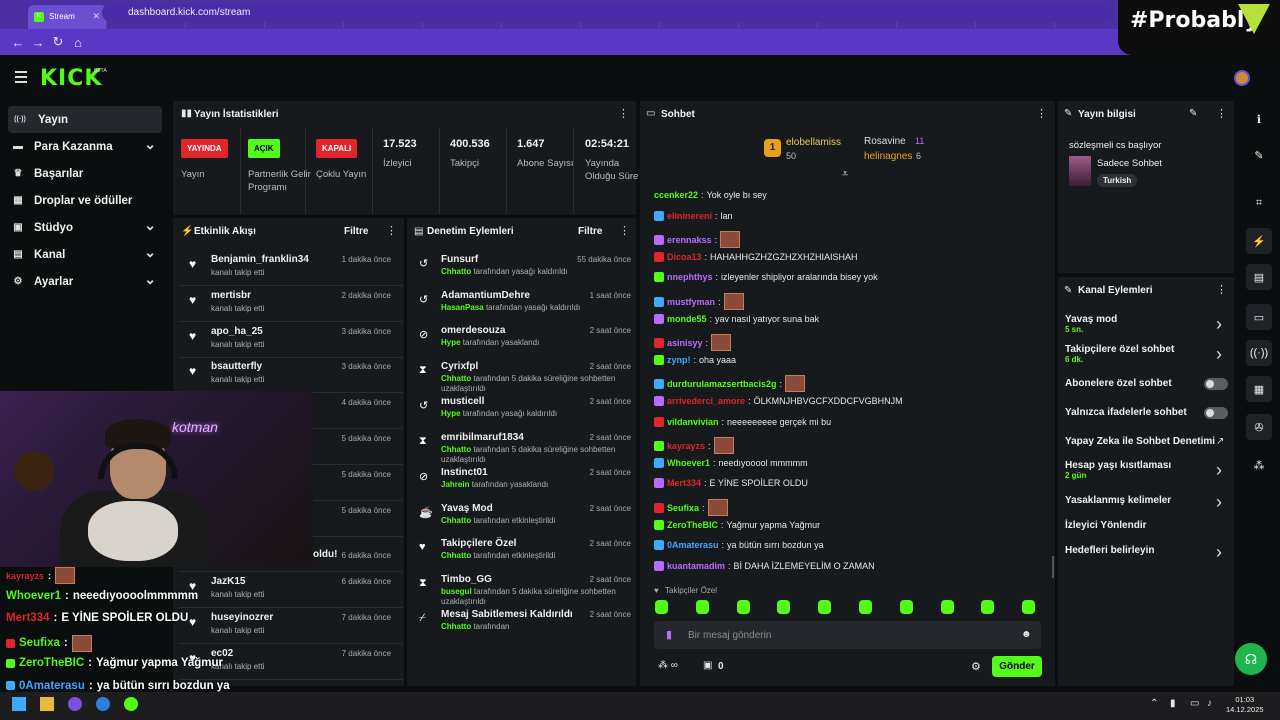 The height and width of the screenshot is (720, 1280). I want to click on activity-menu-icon: ⋮, so click(391, 230).